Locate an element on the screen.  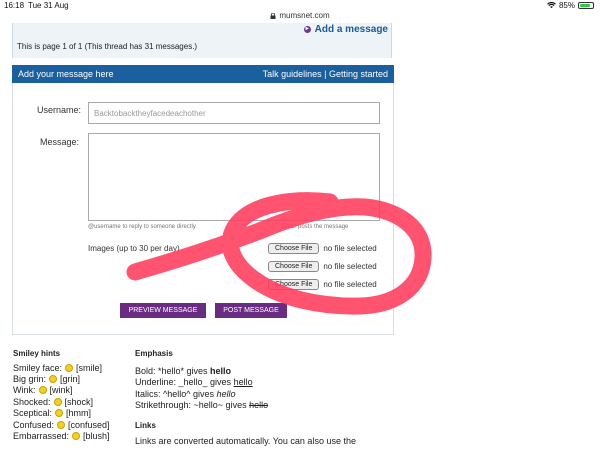
file-input-1: Choose File no file selected is located at coordinates (322, 248).